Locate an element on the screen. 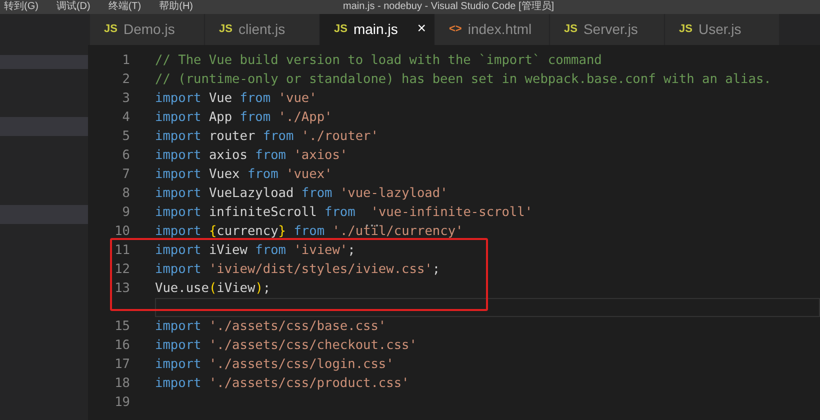 The width and height of the screenshot is (820, 420). close-icon: × is located at coordinates (421, 29).